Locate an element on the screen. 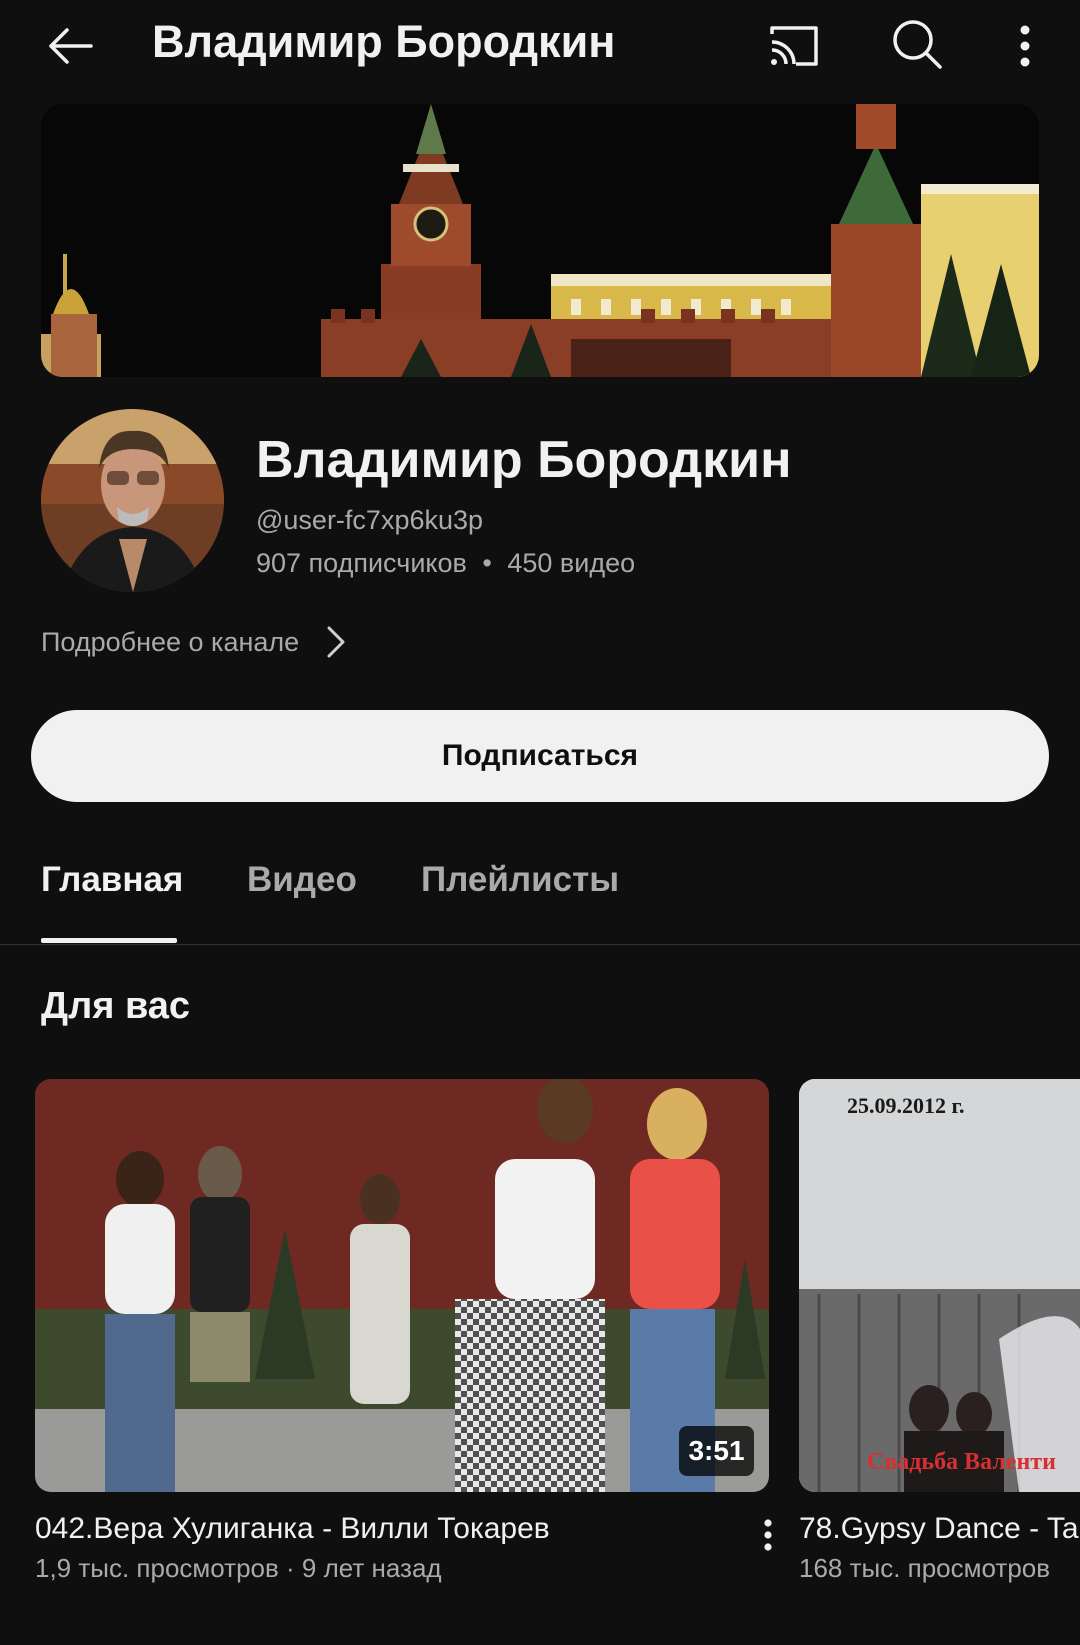 The height and width of the screenshot is (1645, 1080). avatar-image is located at coordinates (132, 500).